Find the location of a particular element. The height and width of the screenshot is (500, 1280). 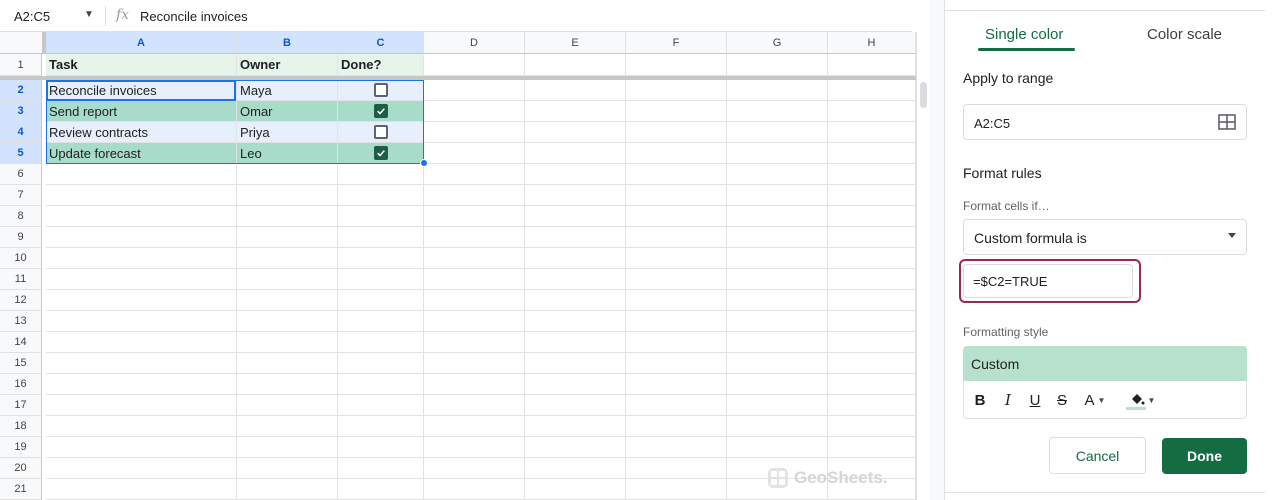

checkbox-unchecked is located at coordinates (380, 132).